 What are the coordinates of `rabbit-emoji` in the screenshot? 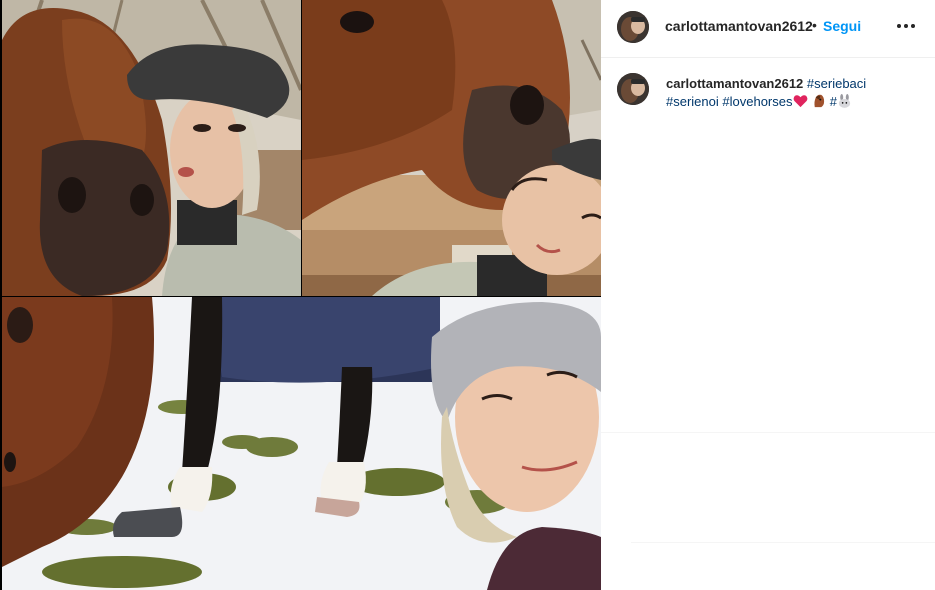 It's located at (844, 101).